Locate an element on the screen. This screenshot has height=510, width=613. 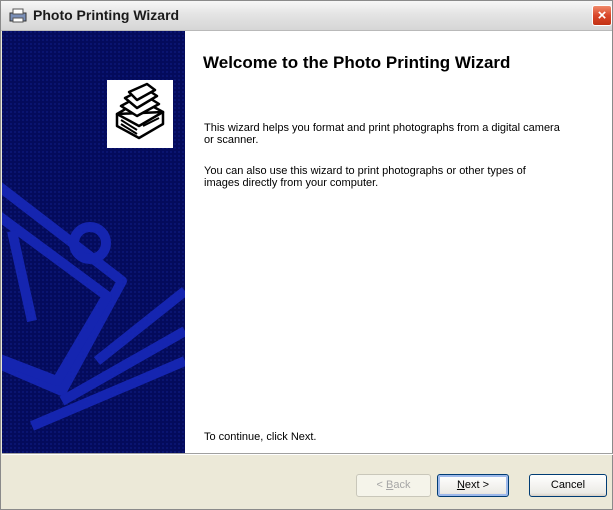
wizard-logo is located at coordinates (140, 114).